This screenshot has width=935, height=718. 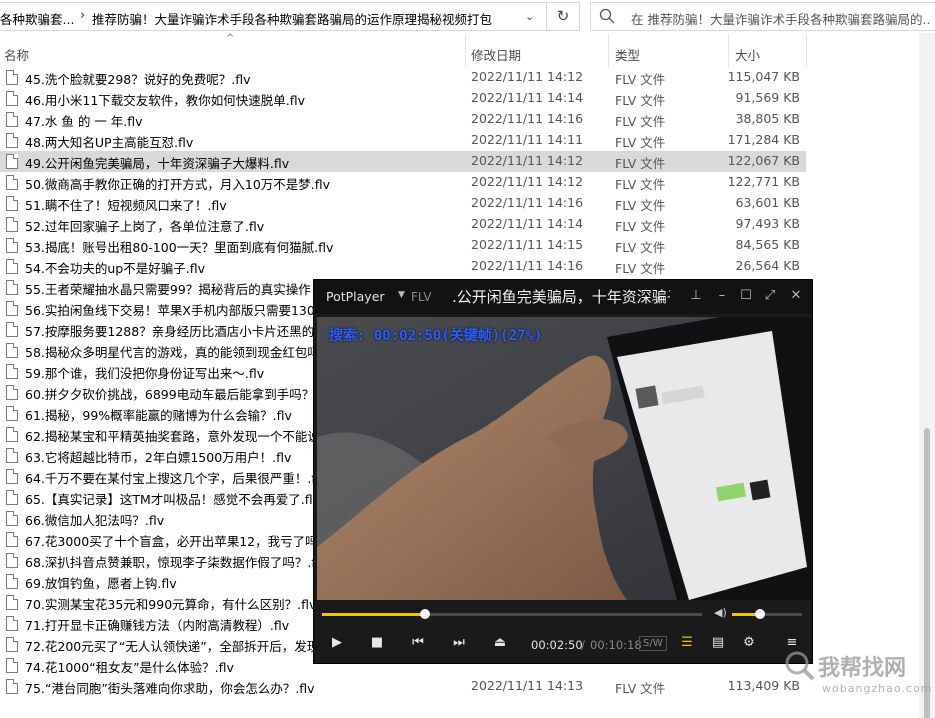 I want to click on play-icon: ▶, so click(x=337, y=643).